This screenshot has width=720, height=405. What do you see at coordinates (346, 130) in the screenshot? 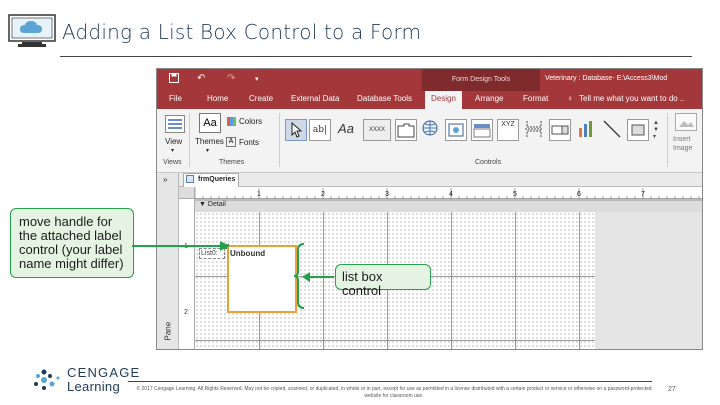
I see `label-control-icon: Aa` at bounding box center [346, 130].